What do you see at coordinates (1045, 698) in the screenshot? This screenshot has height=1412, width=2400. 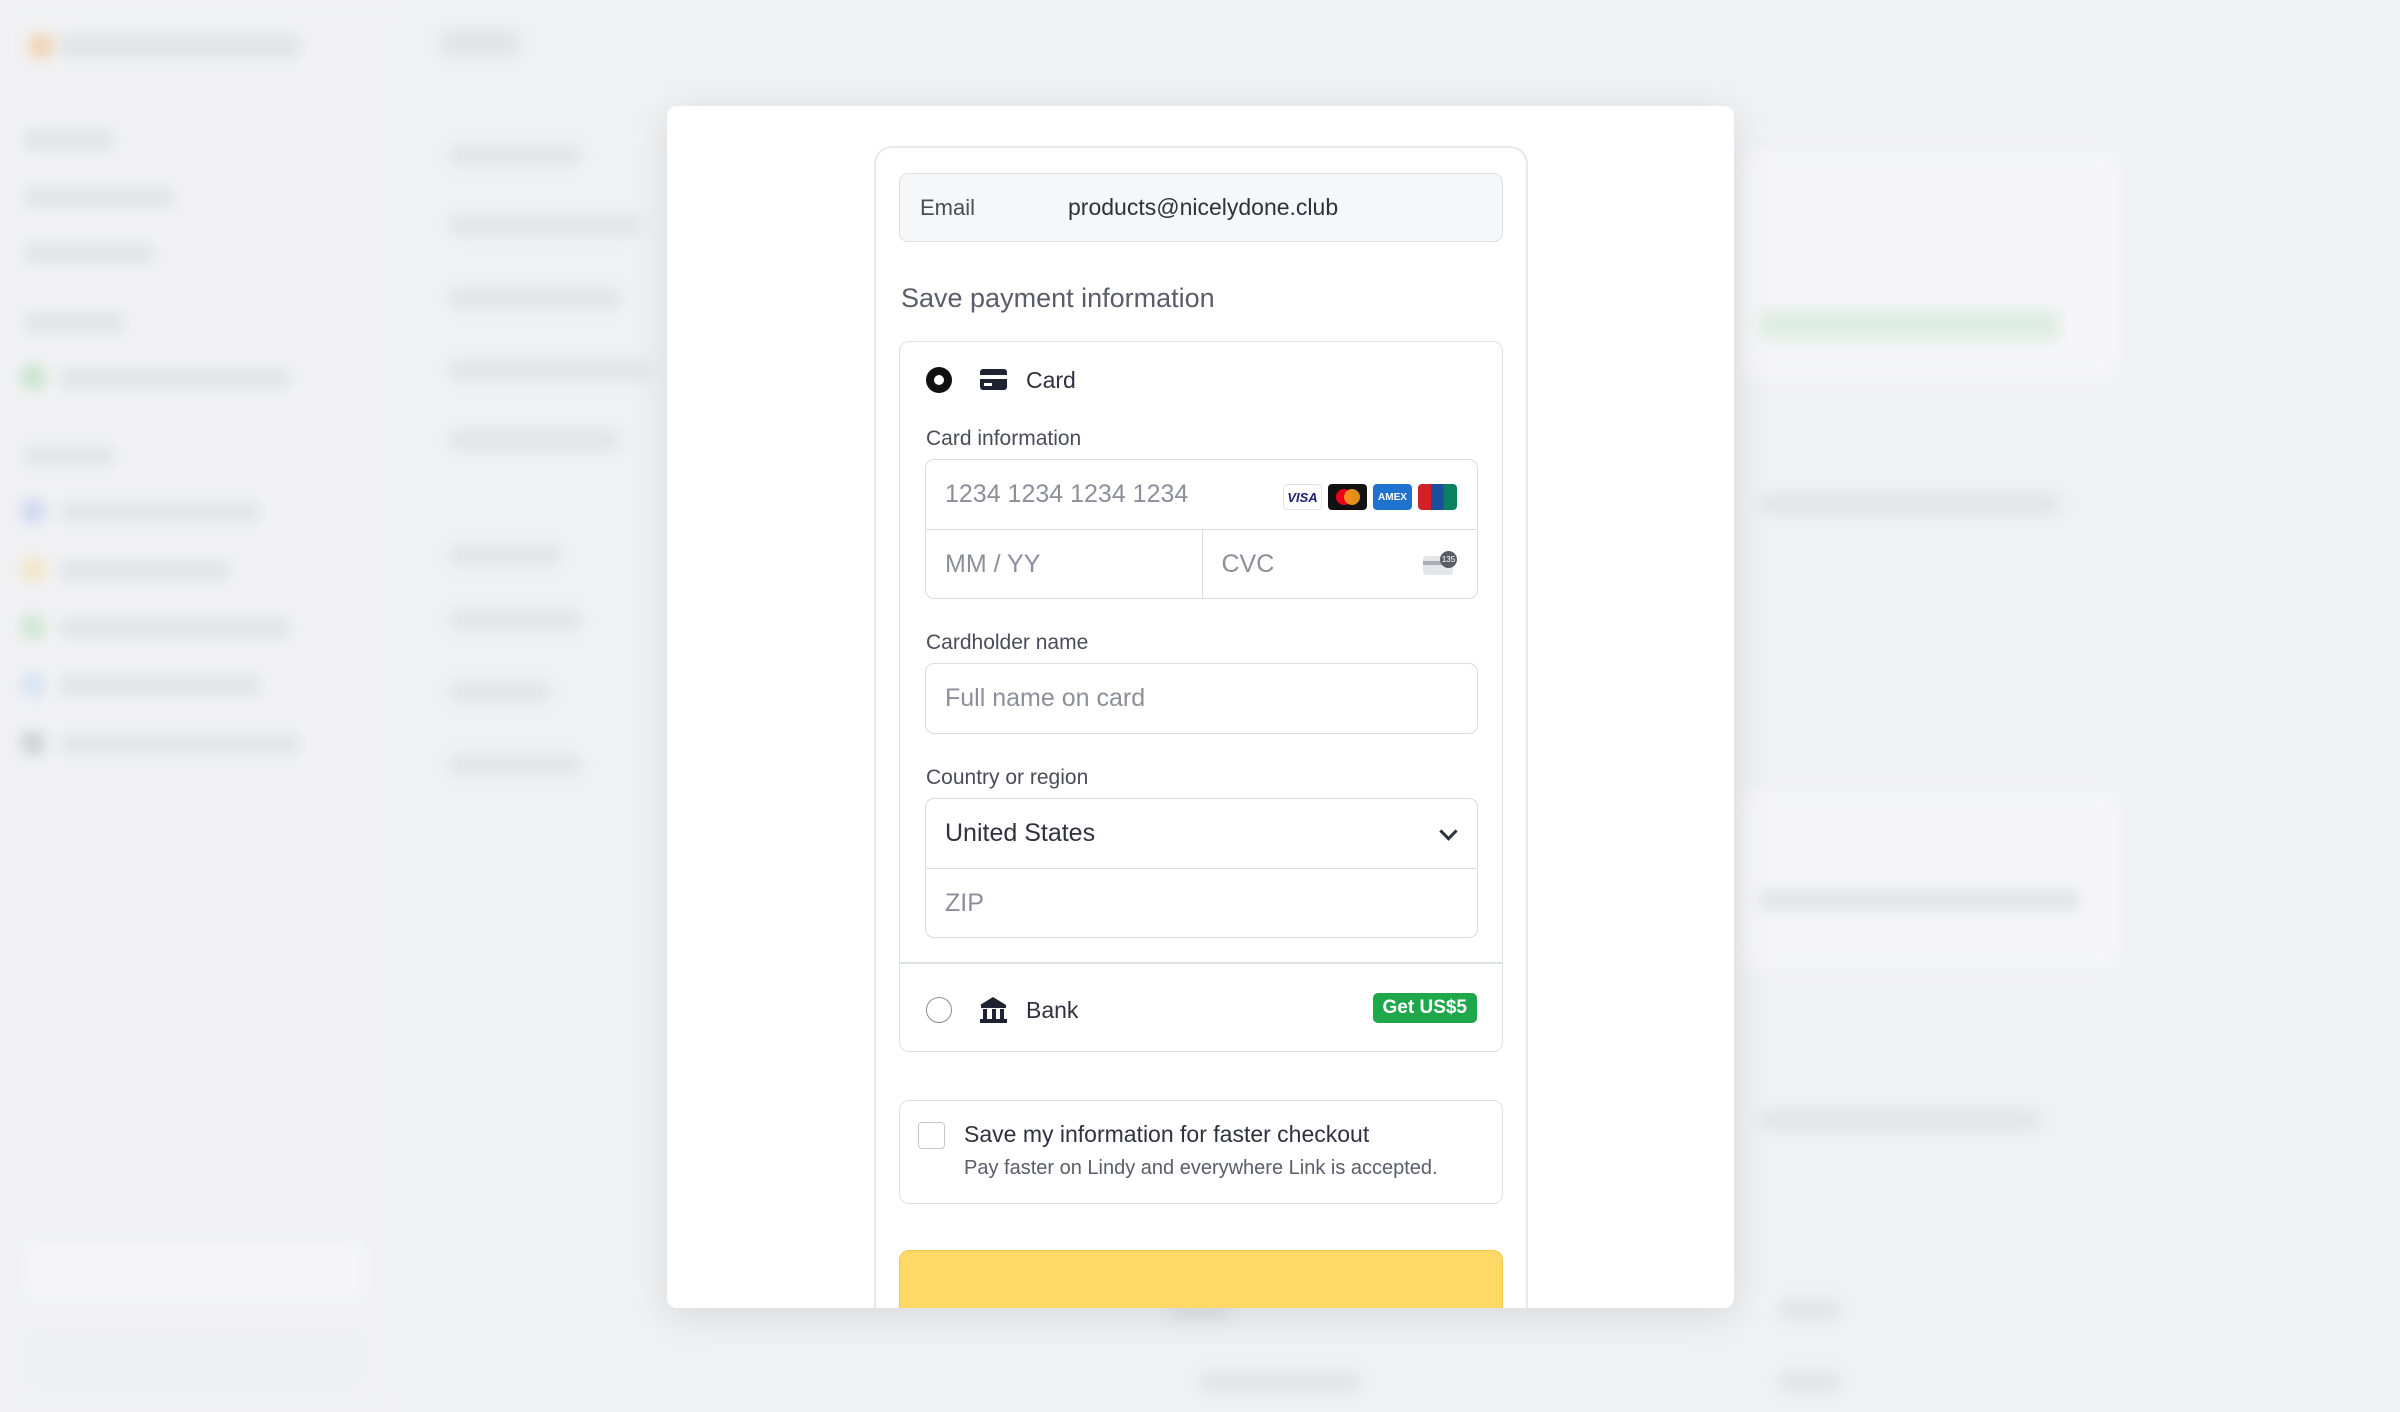 I see `cardholder-placeholder: Full name on card` at bounding box center [1045, 698].